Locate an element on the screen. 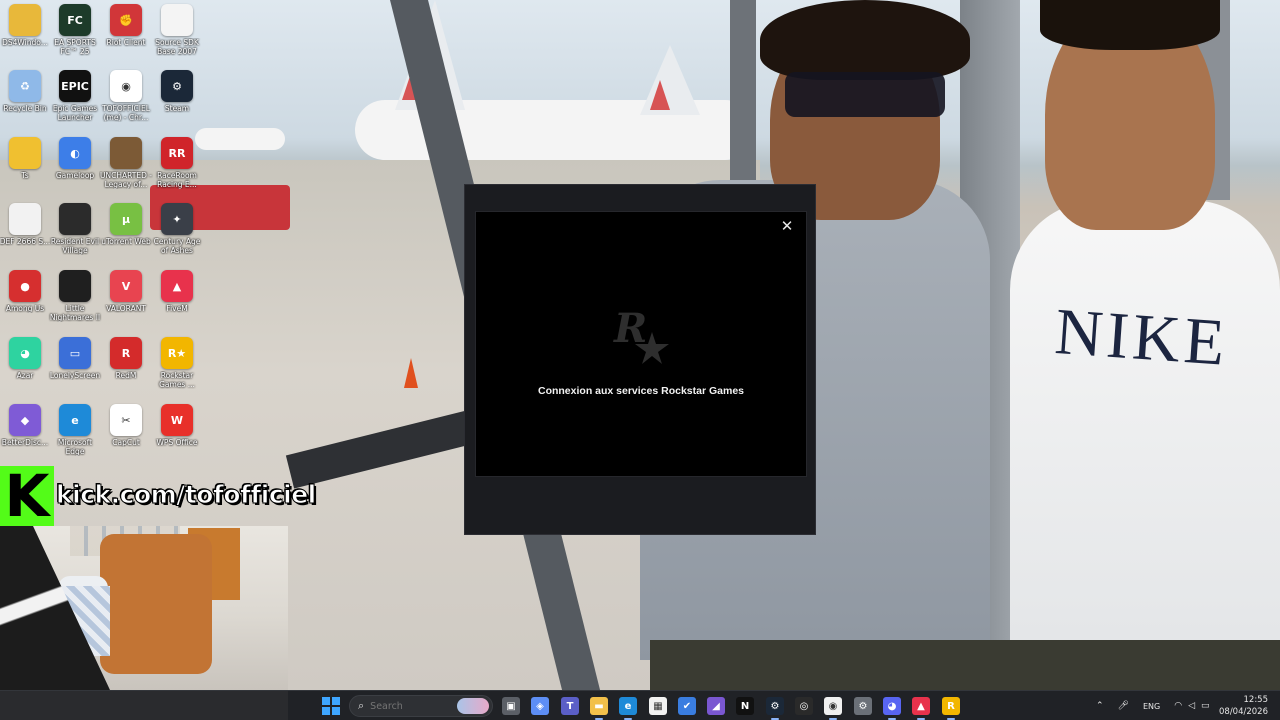 The height and width of the screenshot is (720, 1280). desktop-icon-label: LonelyScreen is located at coordinates (75, 375).